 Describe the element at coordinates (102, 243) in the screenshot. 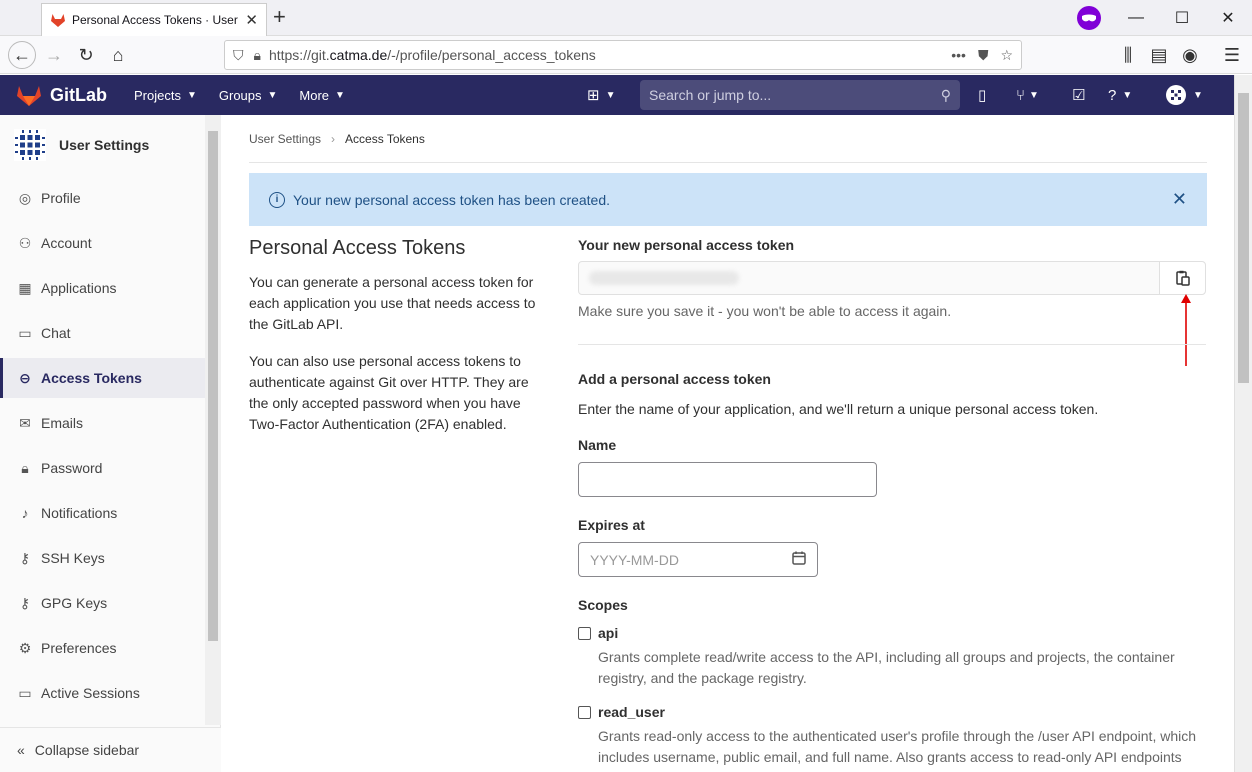

I see `sidebar-item-account: ⚇ Account` at that location.